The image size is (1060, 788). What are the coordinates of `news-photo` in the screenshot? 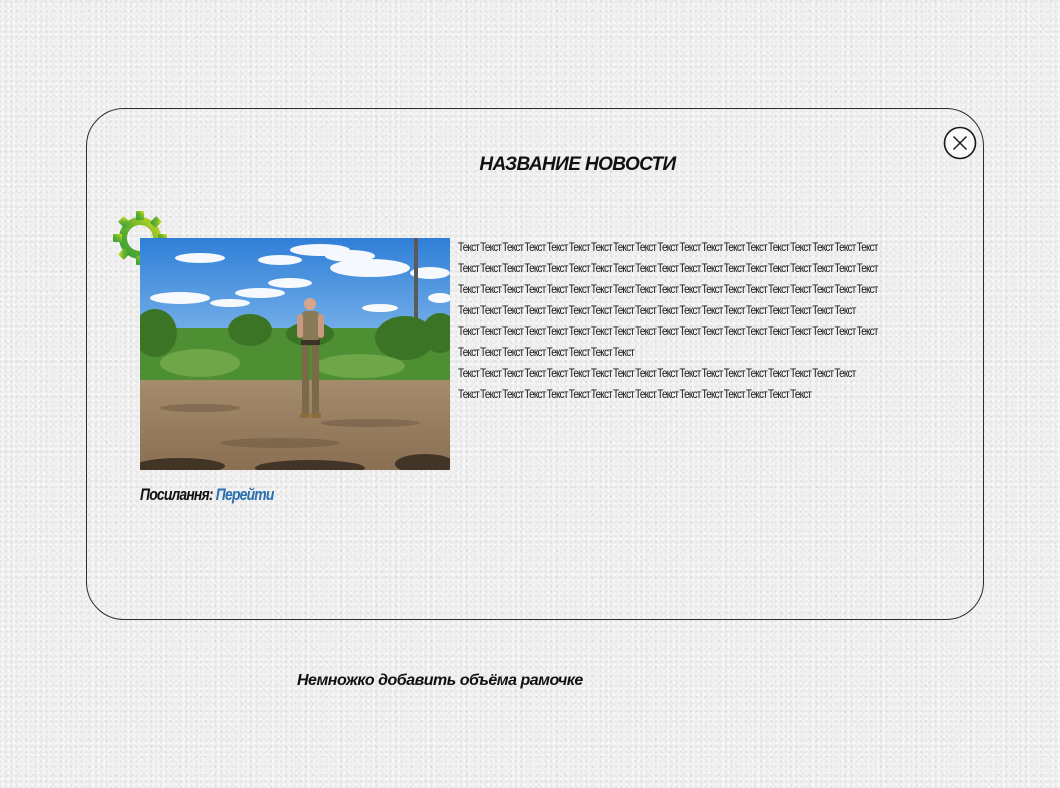 It's located at (295, 354).